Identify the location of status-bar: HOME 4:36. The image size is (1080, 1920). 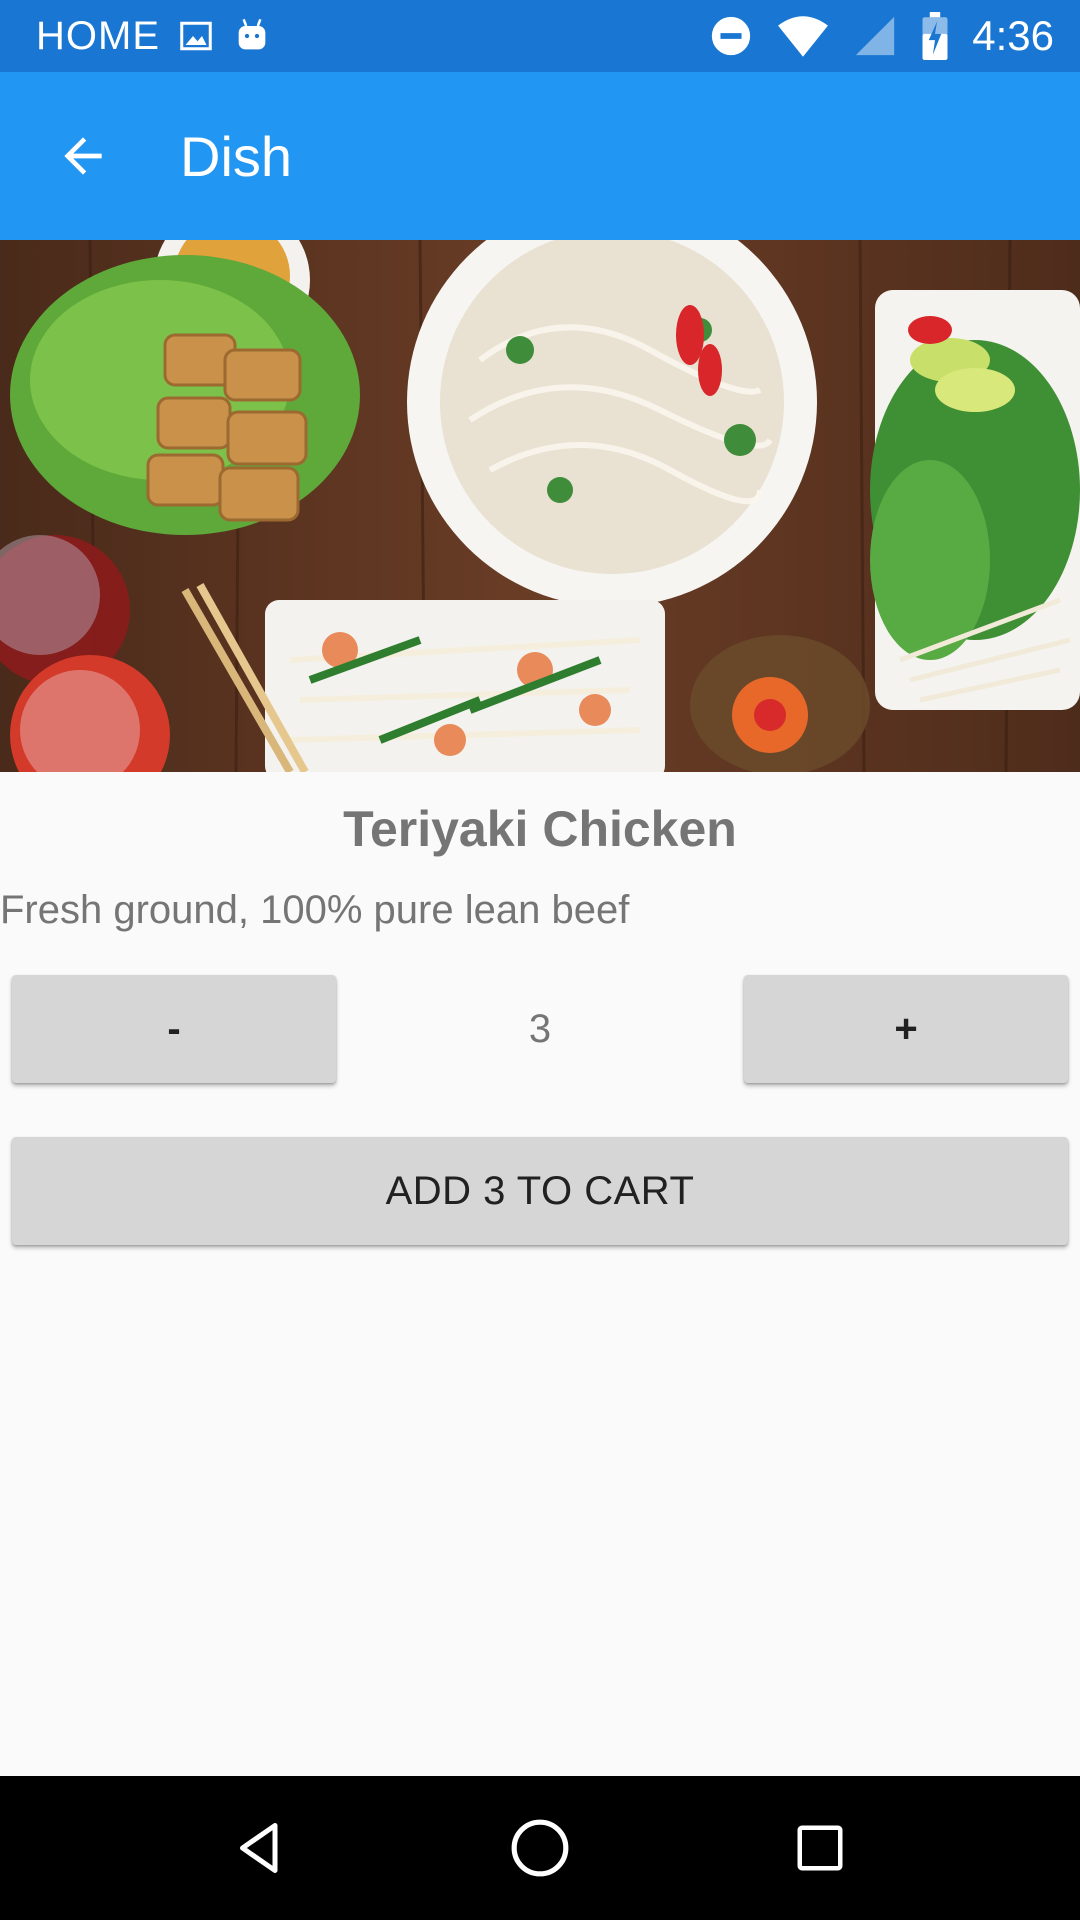
(540, 36).